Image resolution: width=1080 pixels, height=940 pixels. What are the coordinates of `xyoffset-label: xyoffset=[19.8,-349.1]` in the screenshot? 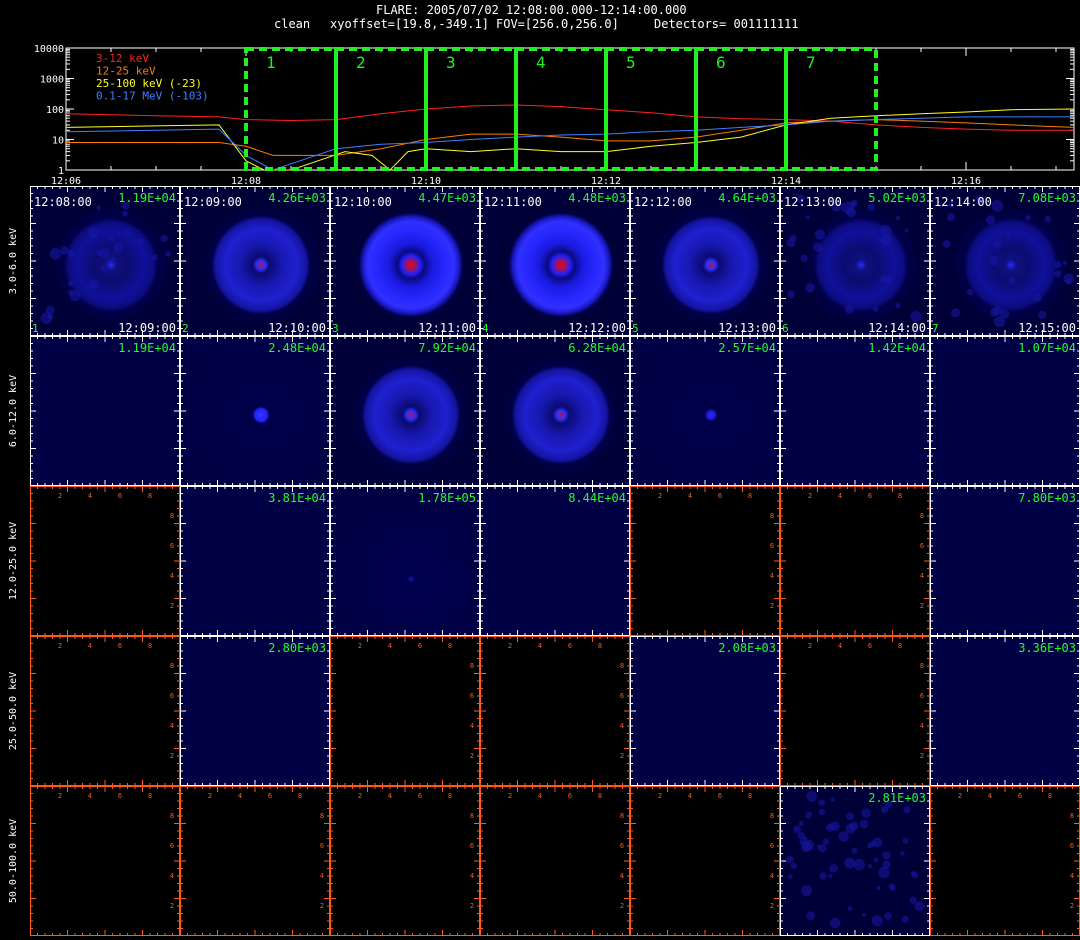 It's located at (409, 24).